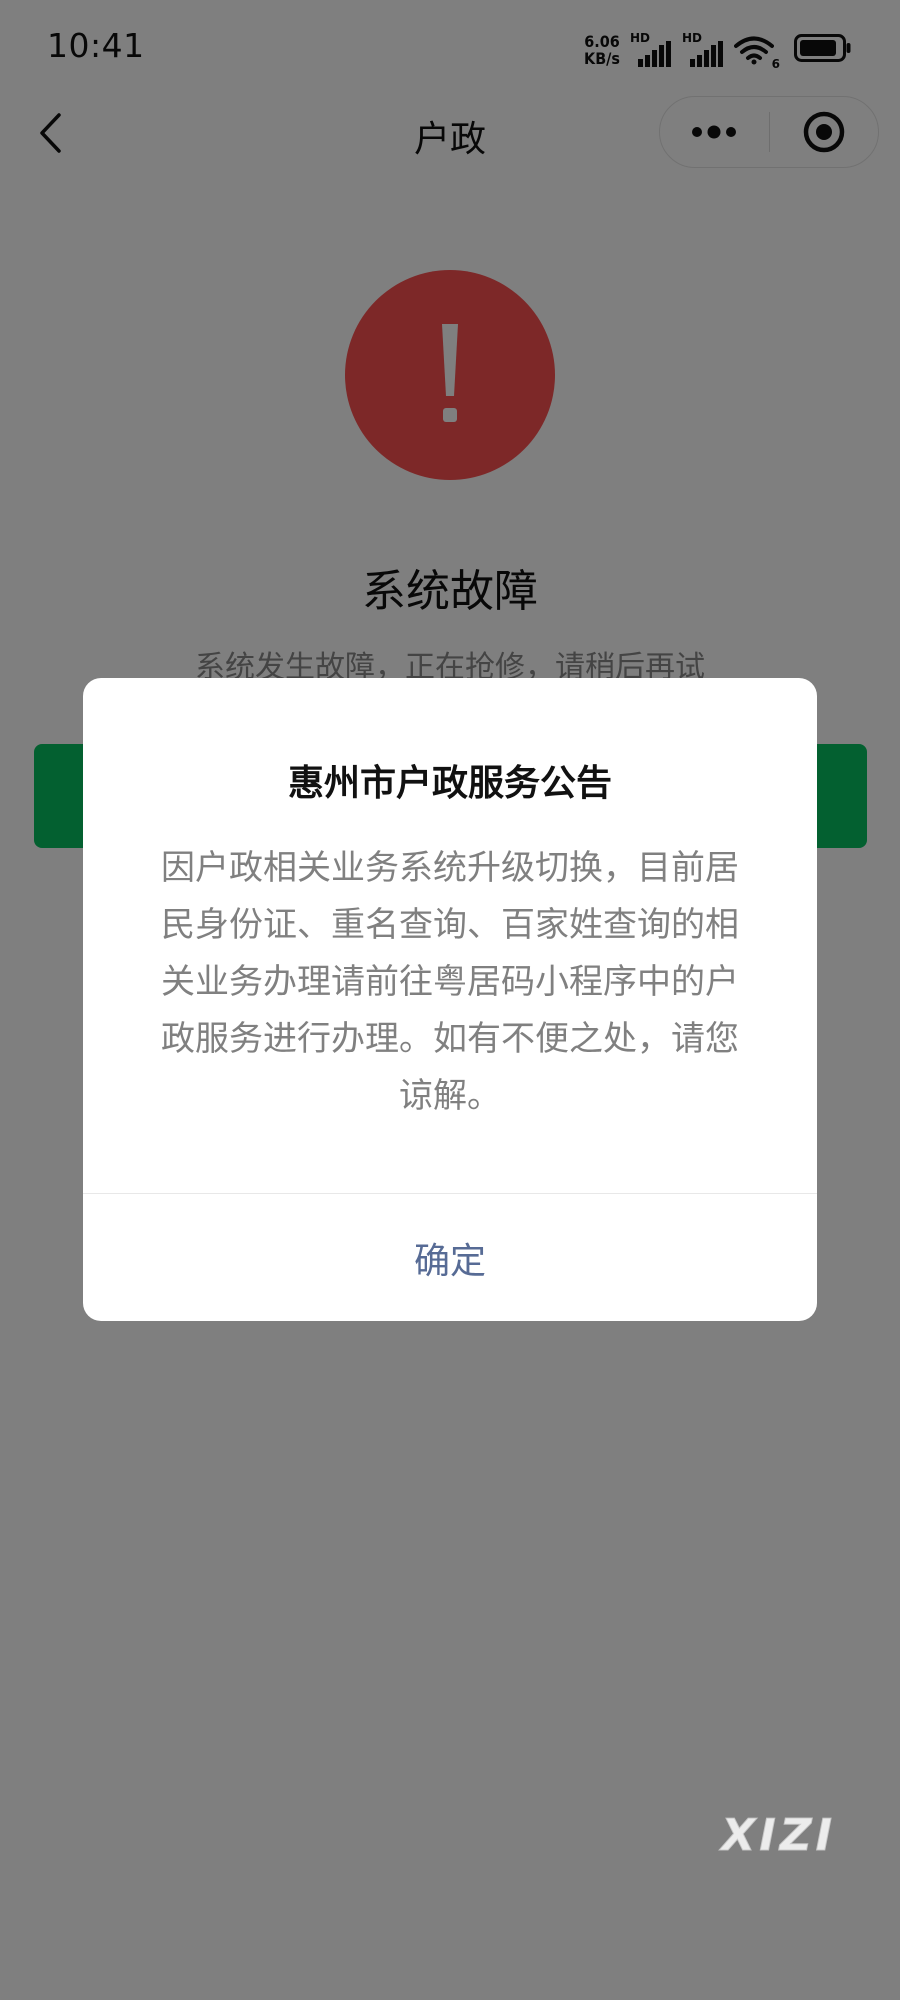 The width and height of the screenshot is (900, 2000). What do you see at coordinates (778, 1836) in the screenshot?
I see `xizi-watermark: XIZI` at bounding box center [778, 1836].